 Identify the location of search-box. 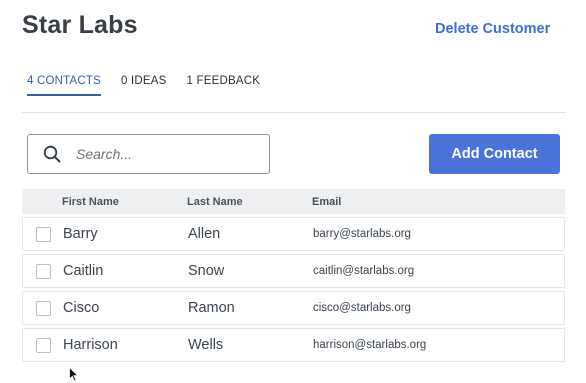
(148, 154).